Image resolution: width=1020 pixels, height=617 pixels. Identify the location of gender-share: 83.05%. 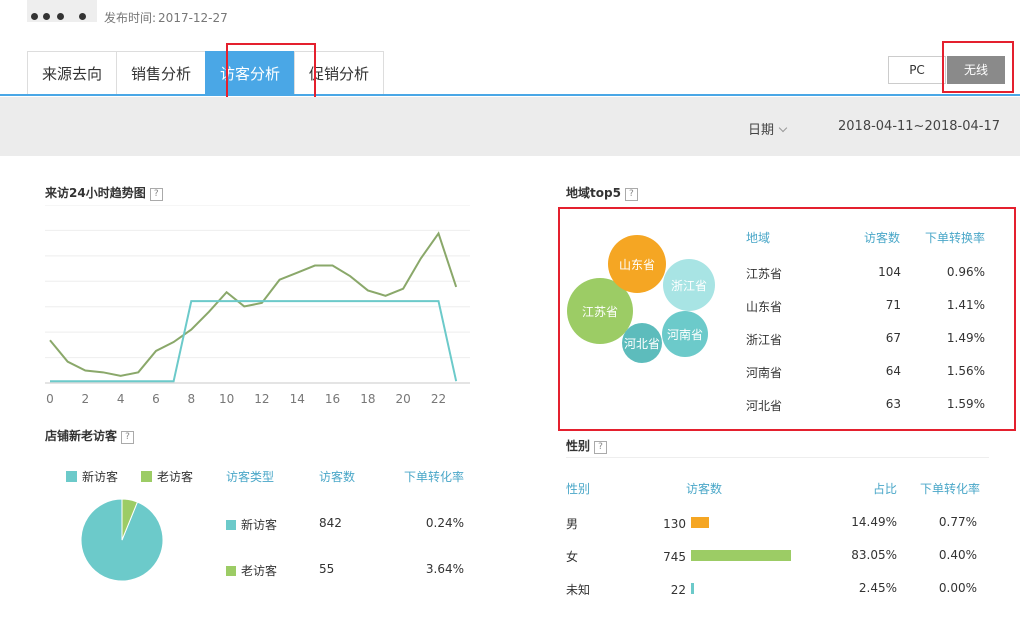
(874, 555).